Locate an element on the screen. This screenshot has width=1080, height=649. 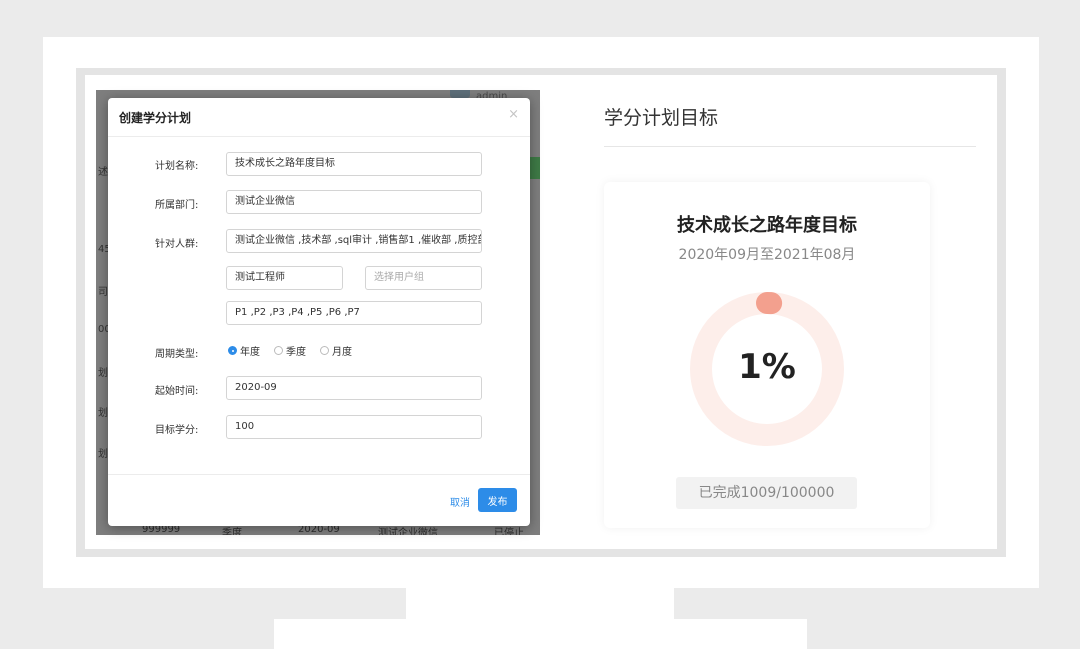
monitor-stand-base is located at coordinates (540, 634).